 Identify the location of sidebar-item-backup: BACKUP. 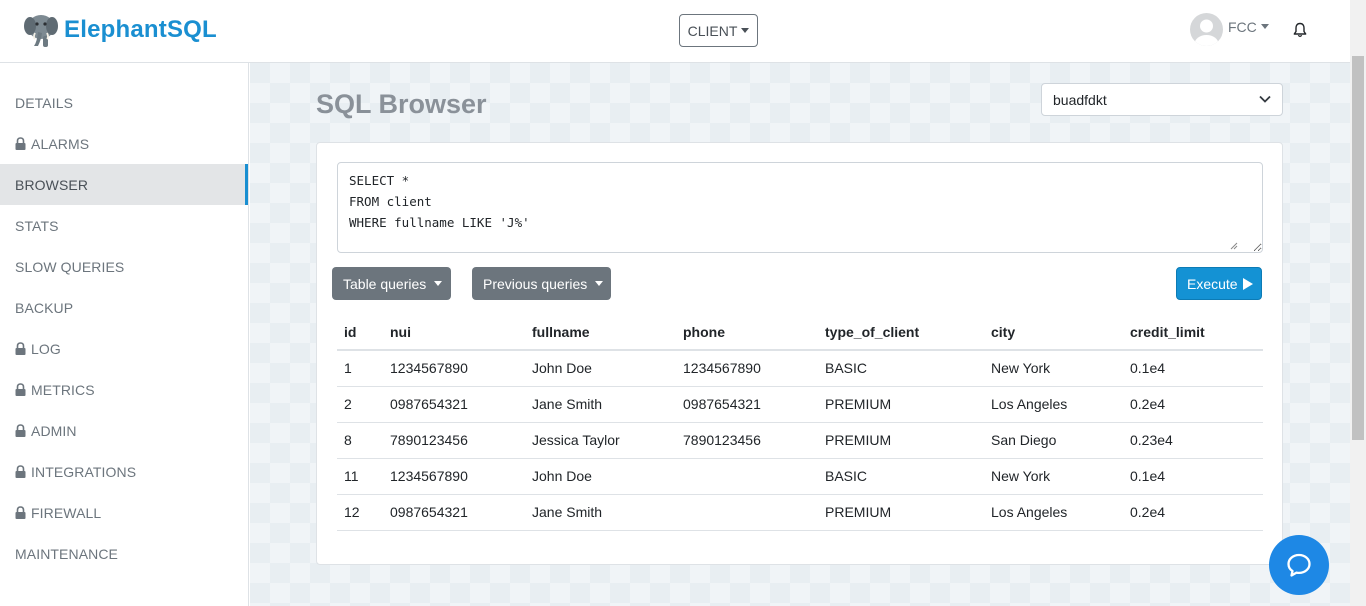
(124, 307).